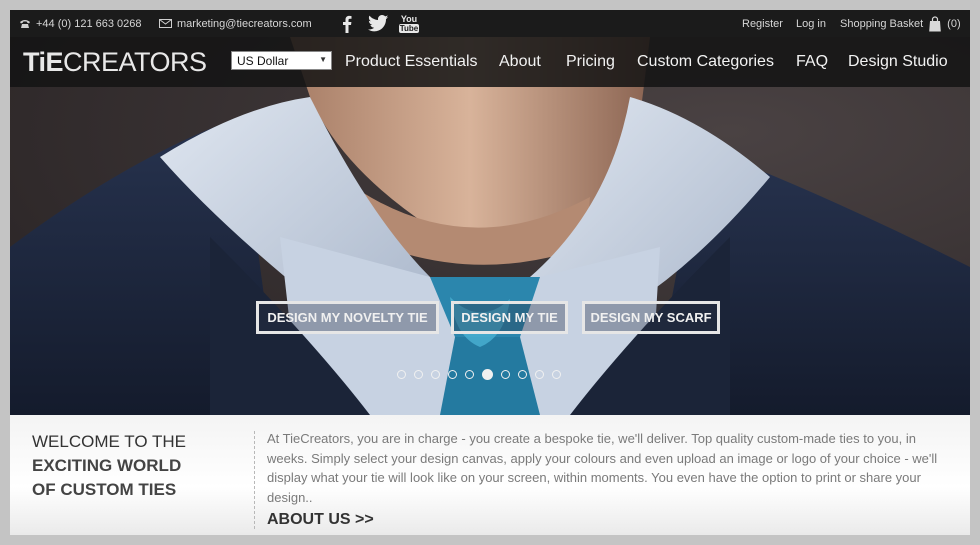  I want to click on welcome-line-2: EXCITING WORLD, so click(107, 465).